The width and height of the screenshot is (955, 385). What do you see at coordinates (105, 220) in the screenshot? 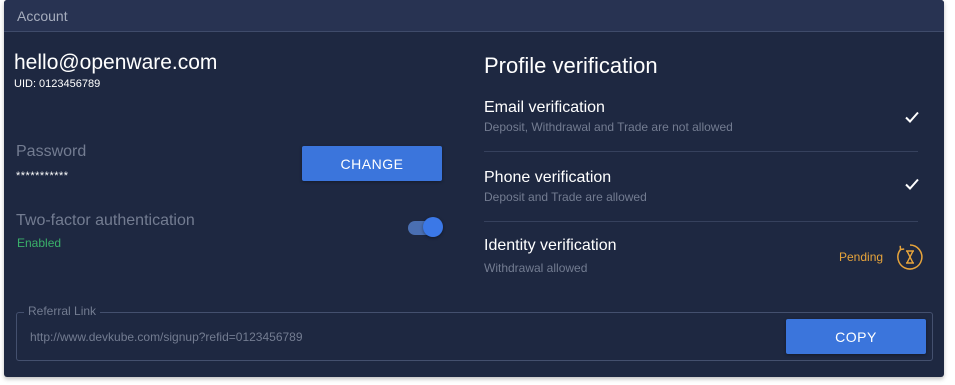
I see `two-factor-label: Two-factor authentication` at bounding box center [105, 220].